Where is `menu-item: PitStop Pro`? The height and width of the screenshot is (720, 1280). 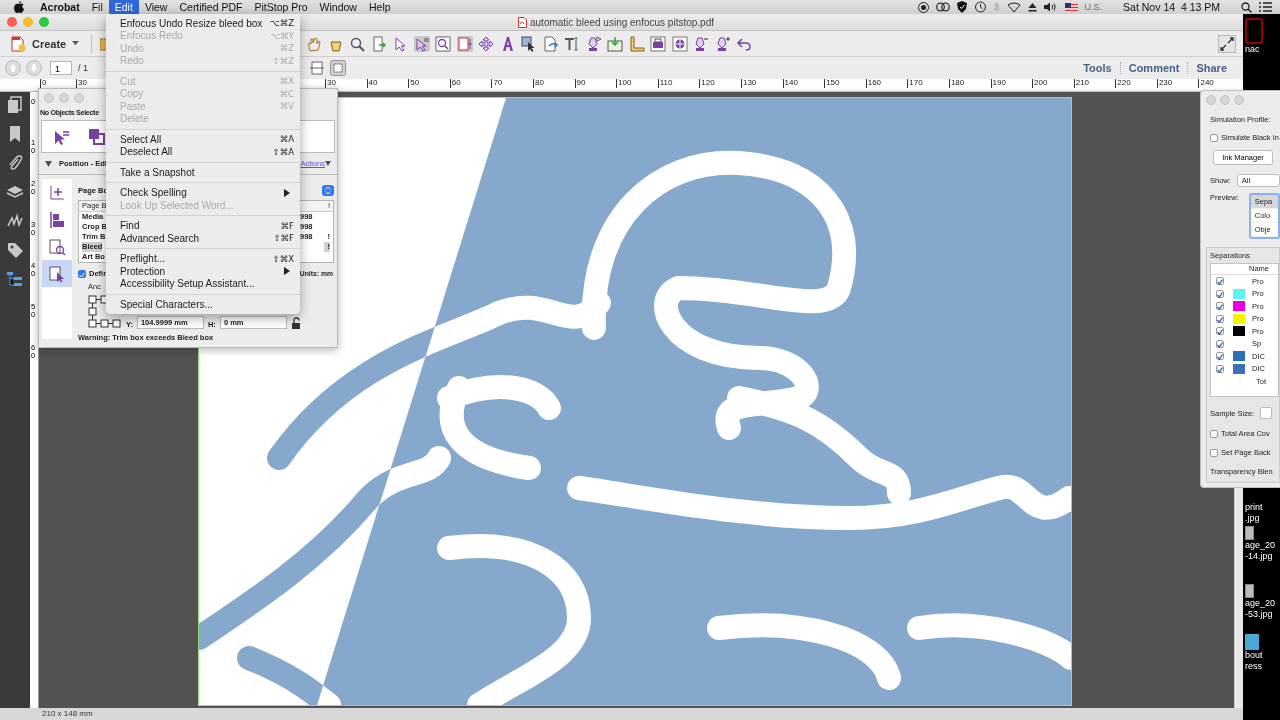 menu-item: PitStop Pro is located at coordinates (281, 7).